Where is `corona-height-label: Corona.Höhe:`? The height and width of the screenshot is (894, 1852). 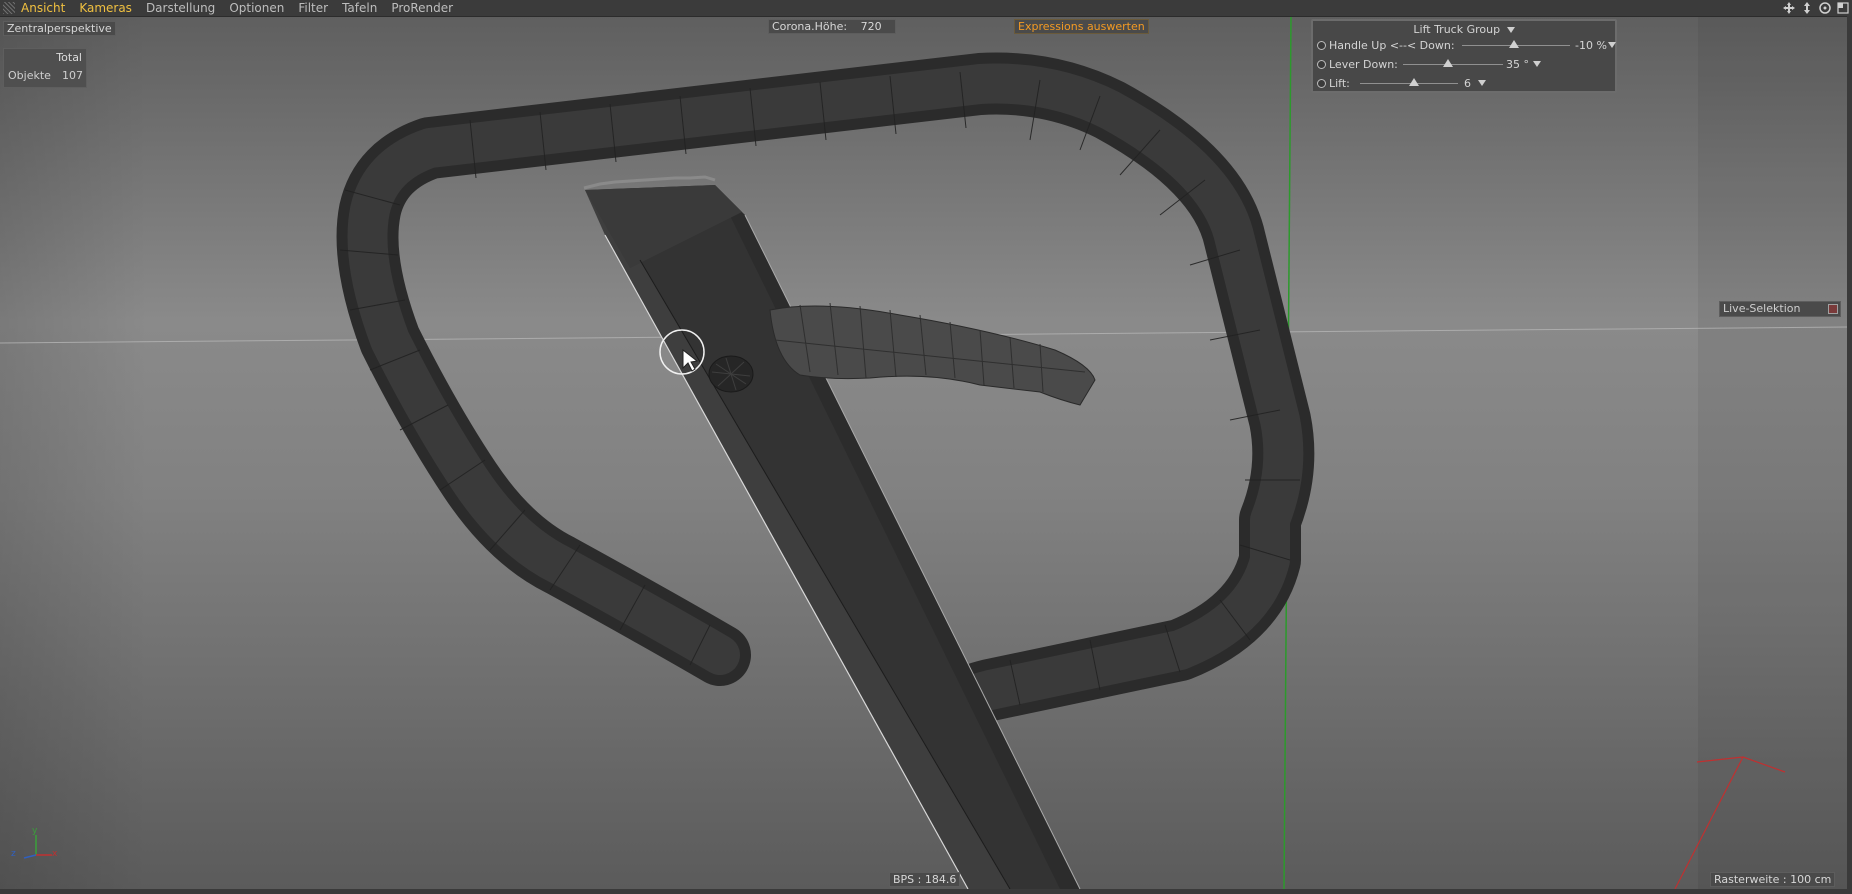 corona-height-label: Corona.Höhe: is located at coordinates (810, 26).